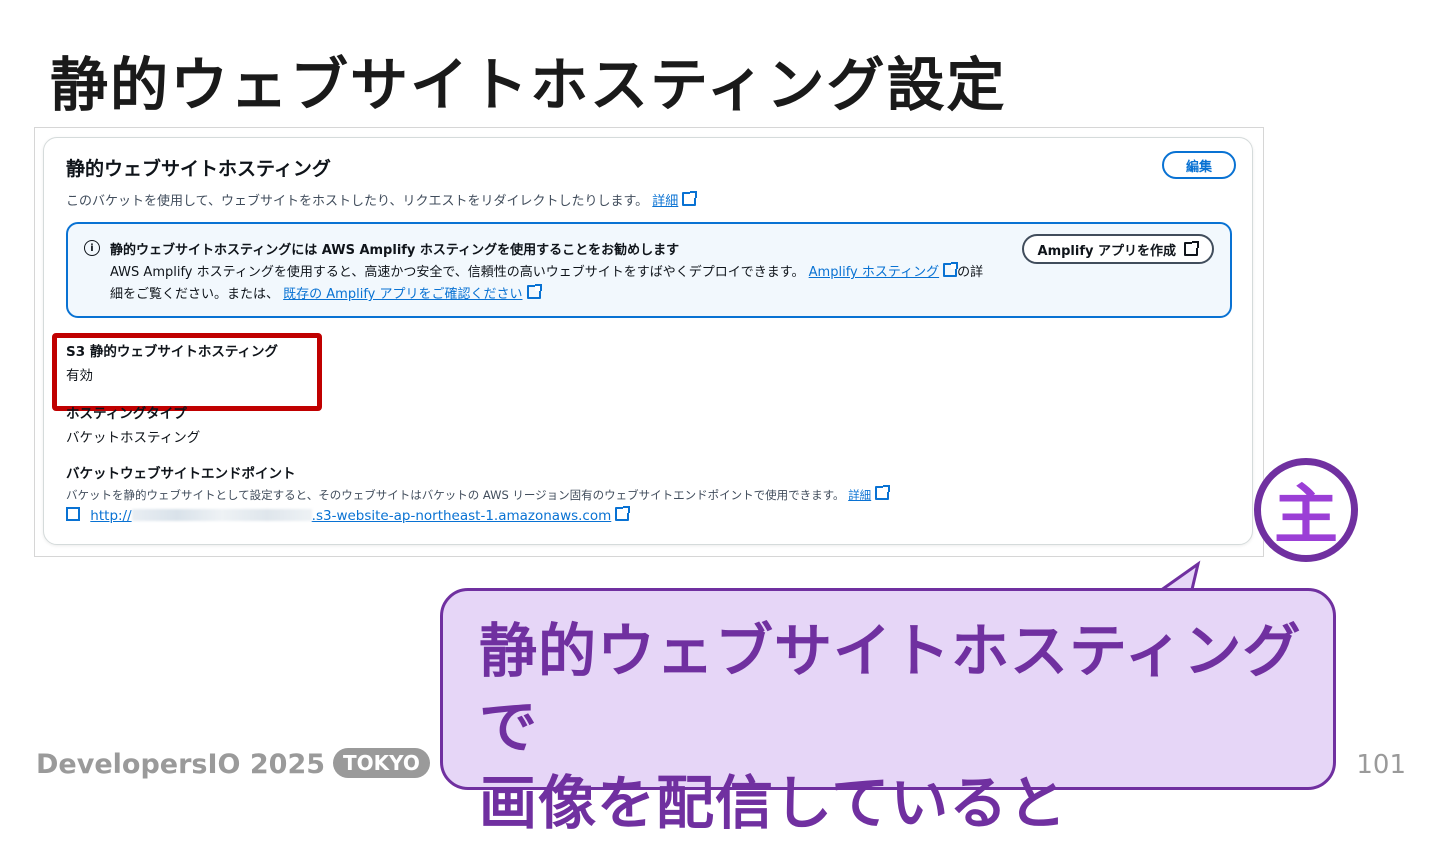 This screenshot has width=1440, height=841. What do you see at coordinates (198, 169) in the screenshot?
I see `panel-title: 静的ウェブサイトホスティング` at bounding box center [198, 169].